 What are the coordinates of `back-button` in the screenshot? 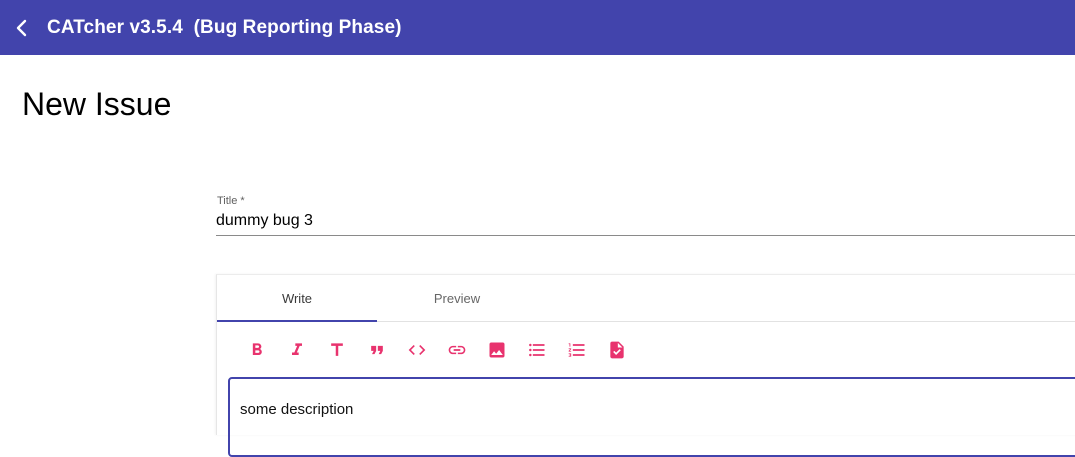 It's located at (22, 27).